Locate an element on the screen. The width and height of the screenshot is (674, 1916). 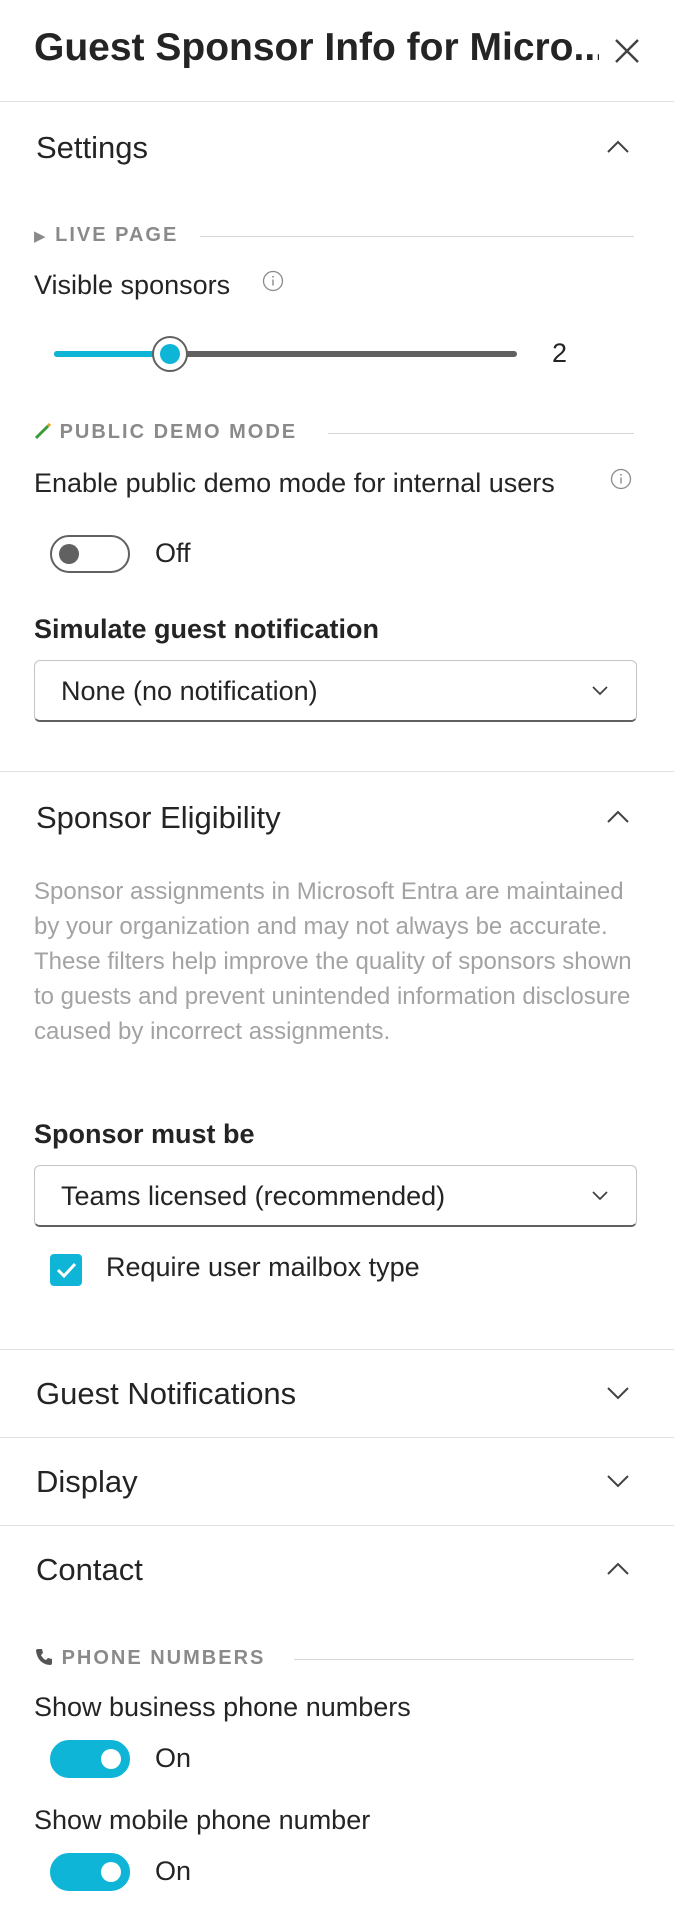
display-section-title: Display is located at coordinates (87, 1482).